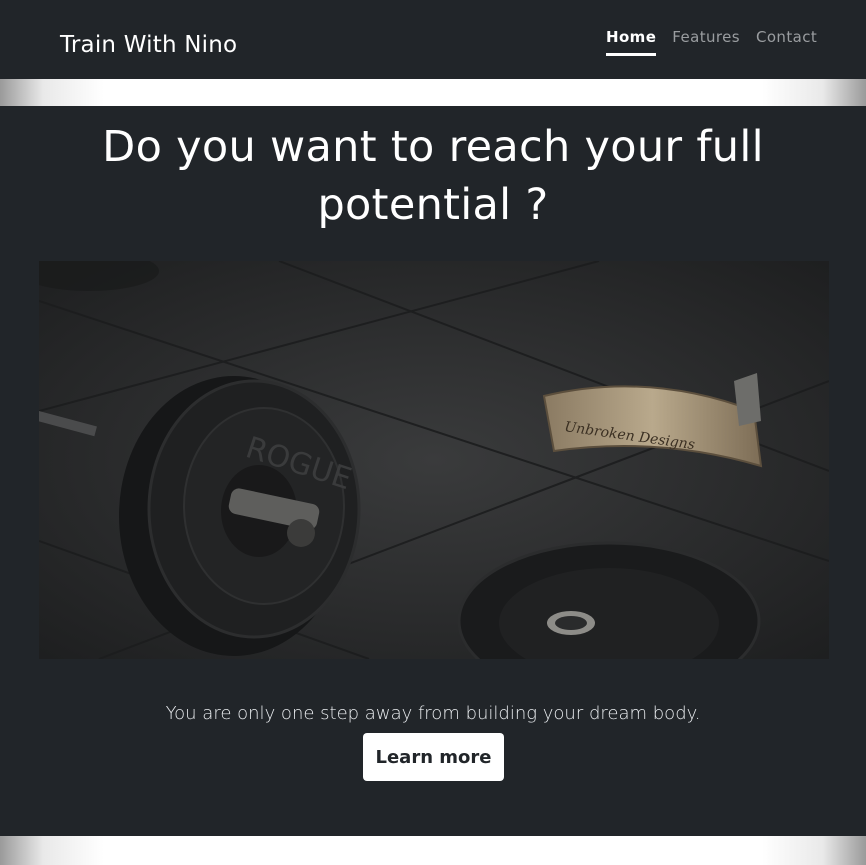 Image resolution: width=866 pixels, height=865 pixels. Describe the element at coordinates (706, 41) in the screenshot. I see `nav-link-features: Features` at that location.